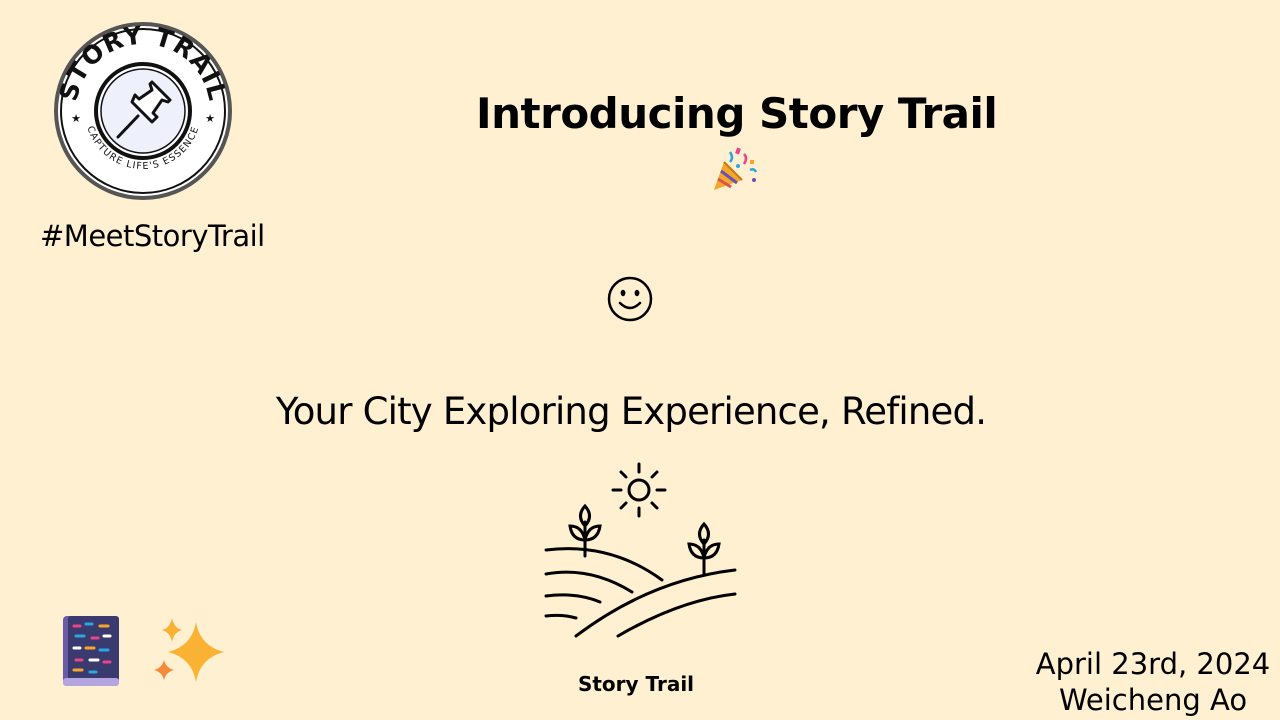  Describe the element at coordinates (143, 111) in the screenshot. I see `story-trail-logo: STORY TRAIL CAPTURE LIFE'S ESSENCE ★ ★` at that location.